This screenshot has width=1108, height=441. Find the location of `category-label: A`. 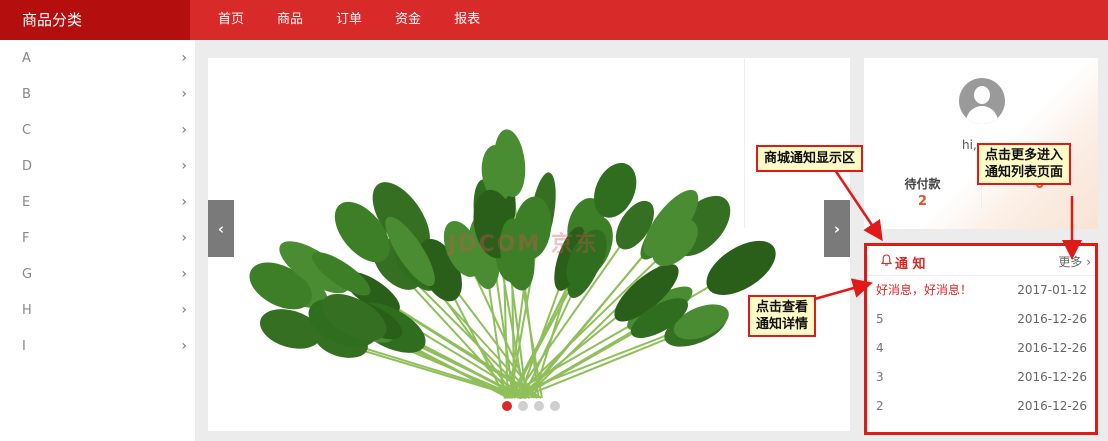

category-label: A is located at coordinates (26, 58).